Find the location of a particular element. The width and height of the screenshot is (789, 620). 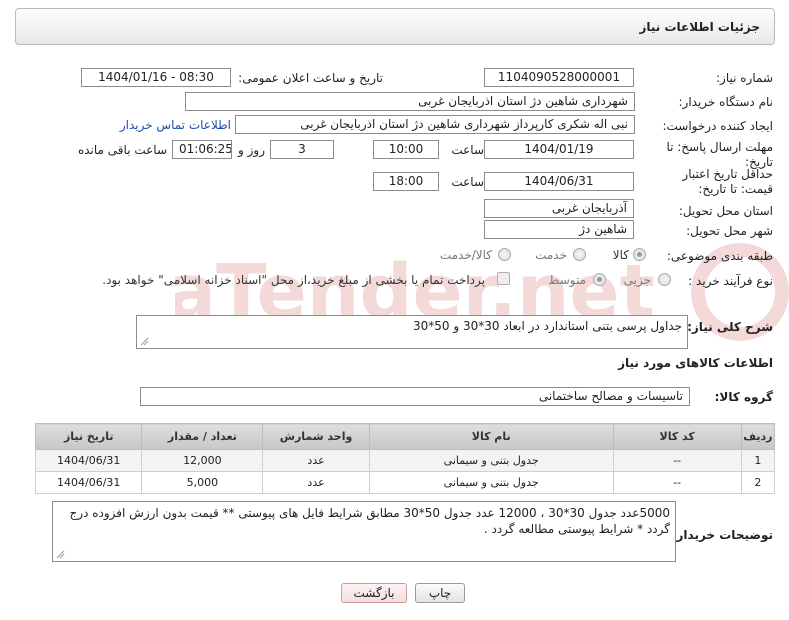

category-option-goods: کالا is located at coordinates (620, 255).